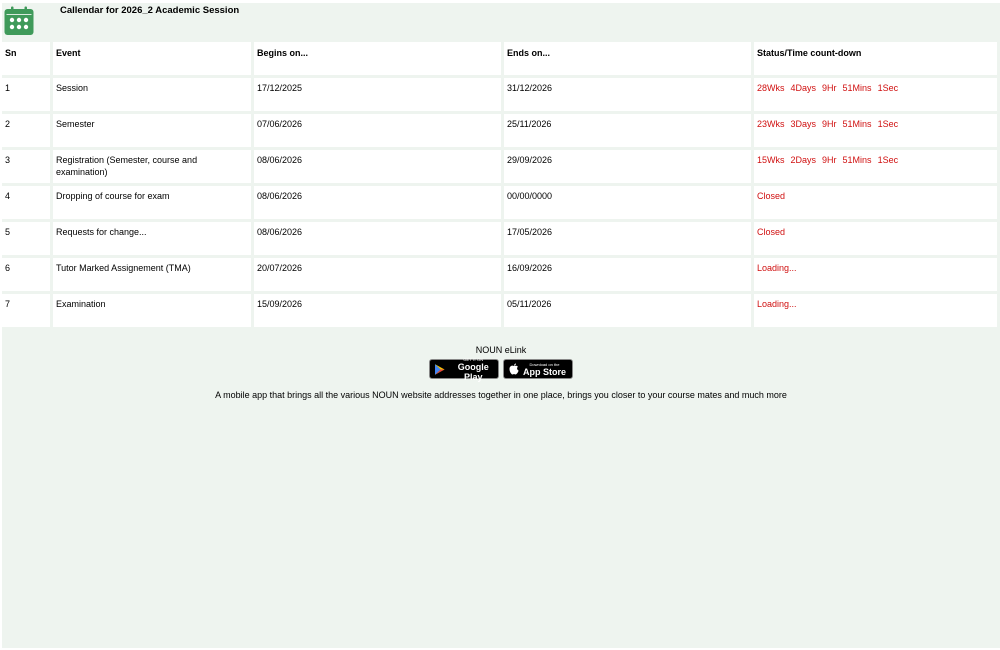 This screenshot has height=650, width=1000. What do you see at coordinates (152, 202) in the screenshot?
I see `cell-event: Dropping of course for exam` at bounding box center [152, 202].